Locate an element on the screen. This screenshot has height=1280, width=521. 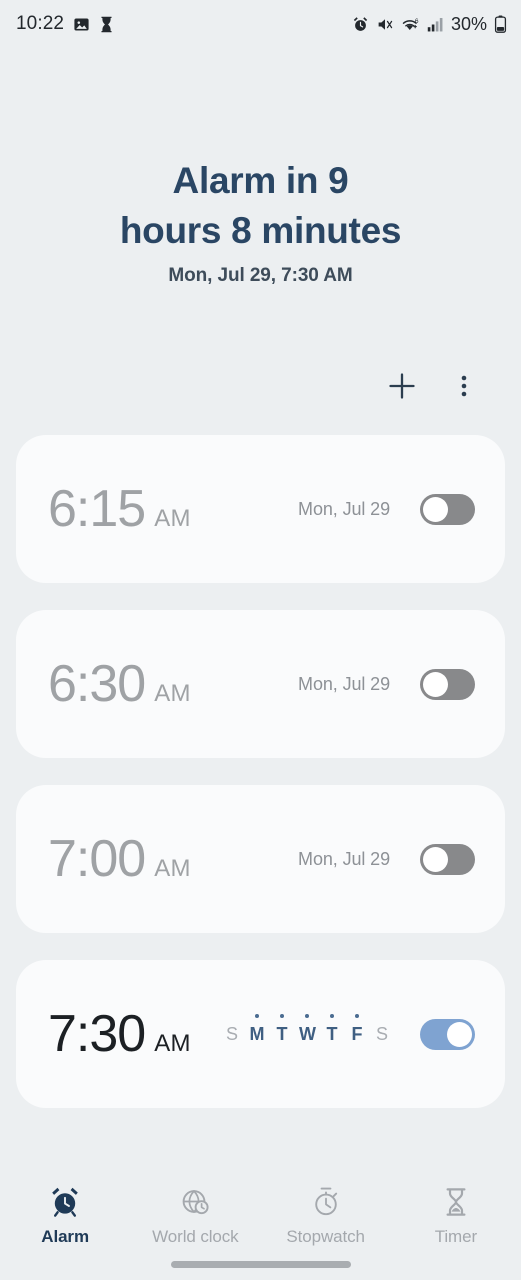
mute-icon is located at coordinates (385, 24).